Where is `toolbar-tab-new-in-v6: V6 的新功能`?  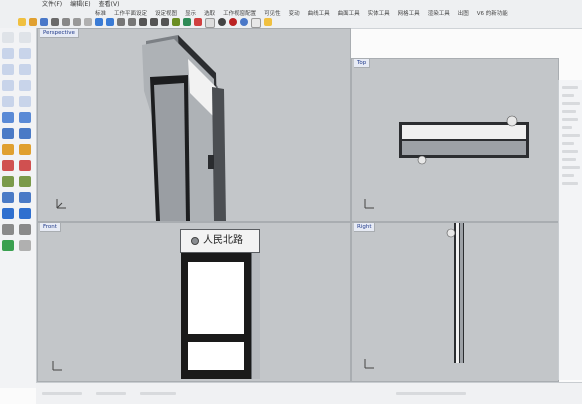
toolbar-tab-new-in-v6: V6 的新功能 is located at coordinates (492, 14).